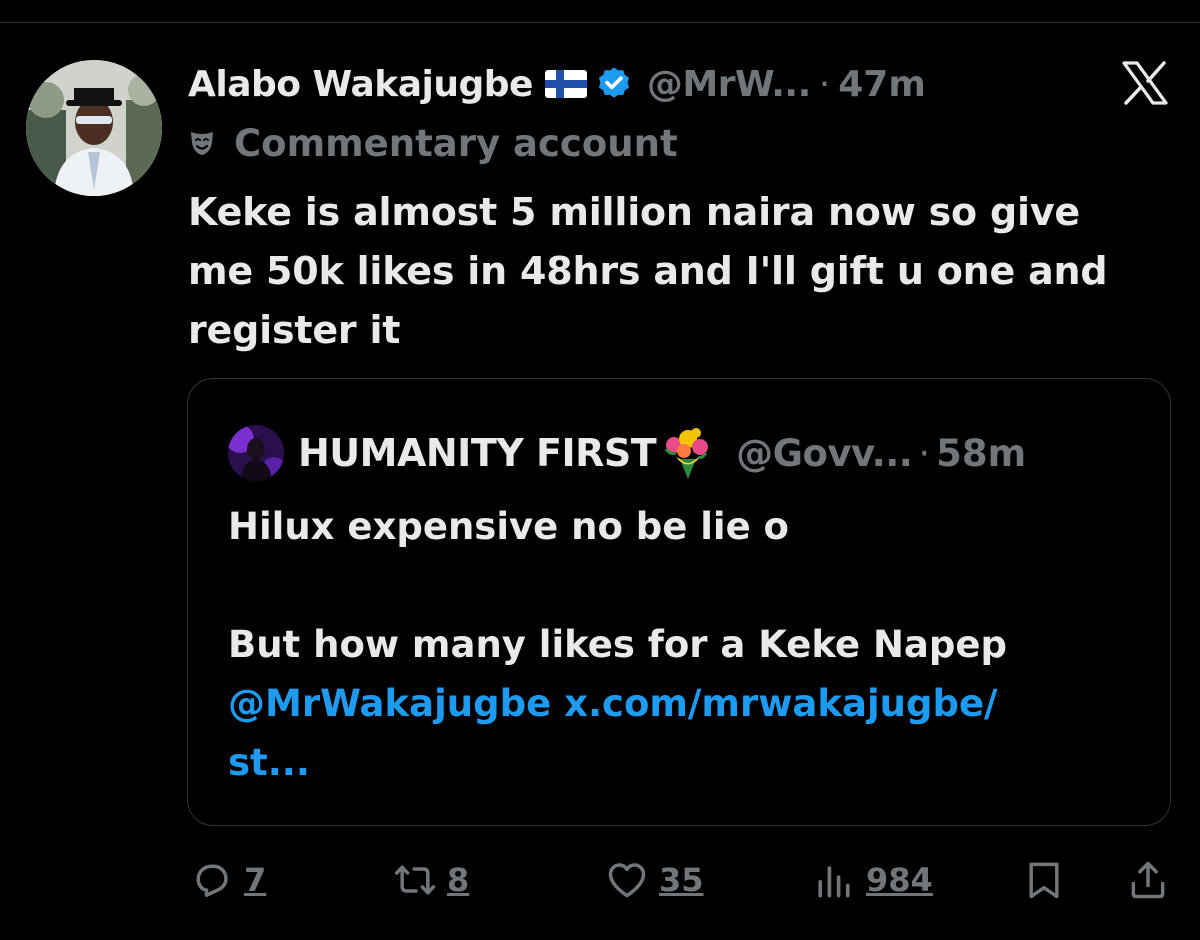 This screenshot has height=940, width=1200. I want to click on bookmark-button, so click(1044, 880).